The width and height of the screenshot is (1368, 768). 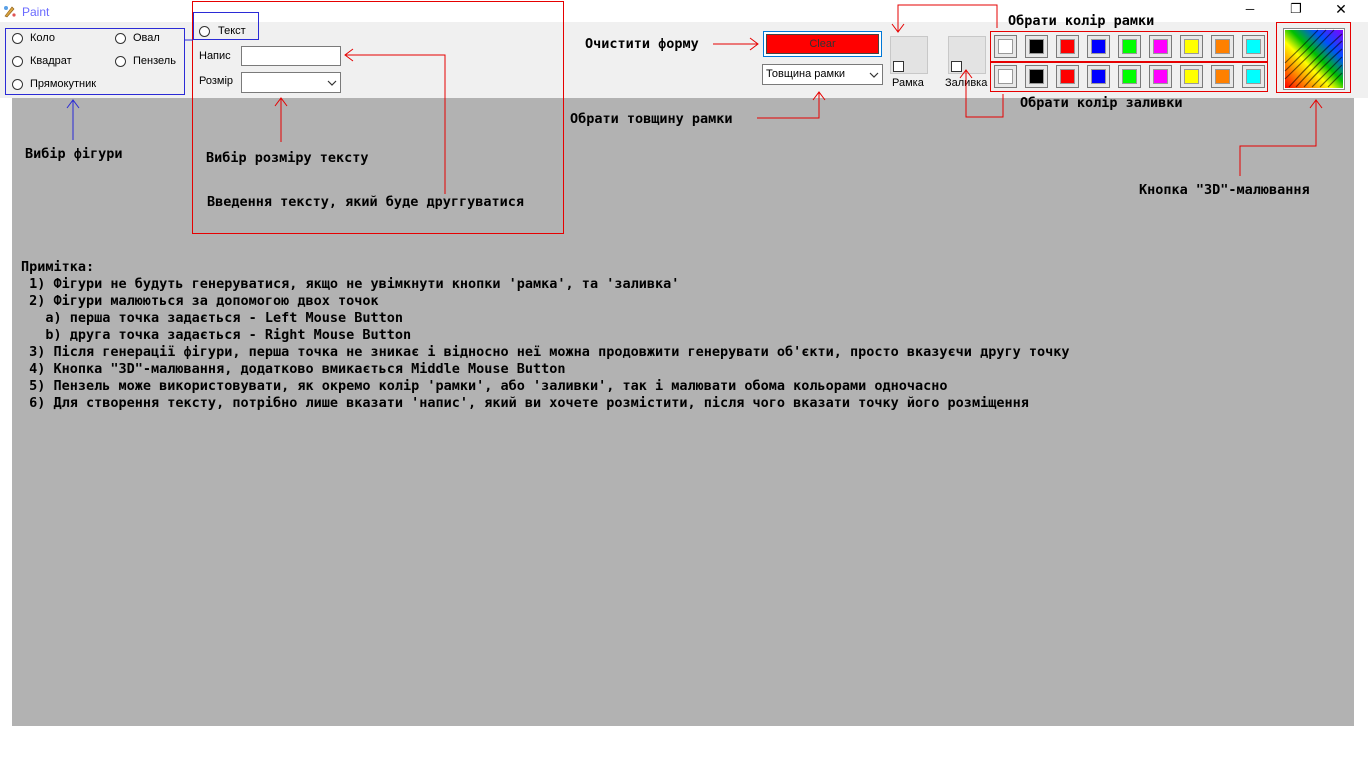 I want to click on arrow-text-input, so click(x=395, y=124).